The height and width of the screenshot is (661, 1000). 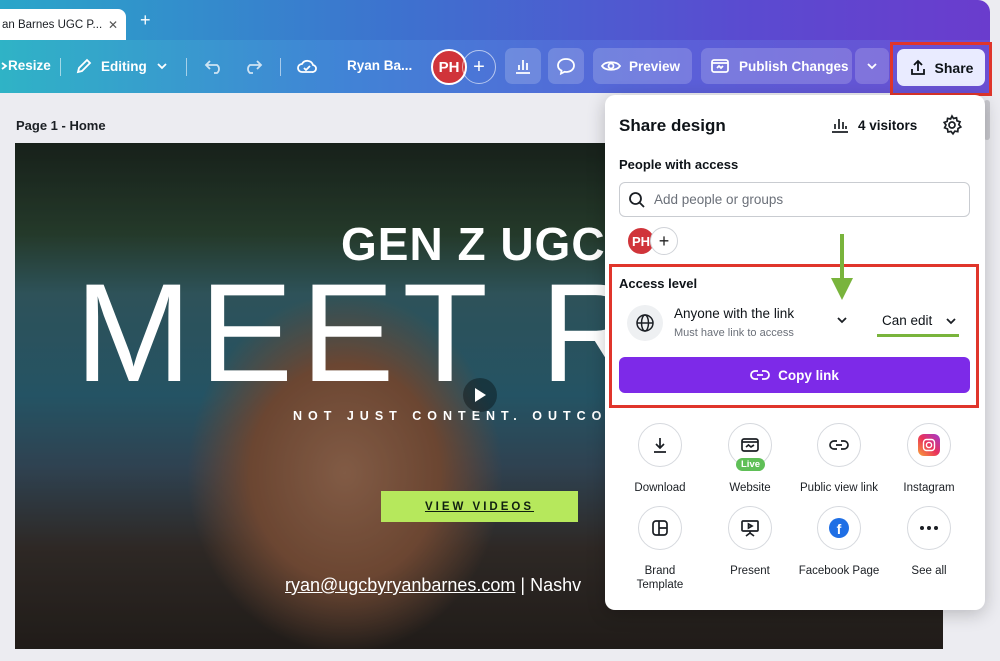 What do you see at coordinates (839, 445) in the screenshot?
I see `link-icon` at bounding box center [839, 445].